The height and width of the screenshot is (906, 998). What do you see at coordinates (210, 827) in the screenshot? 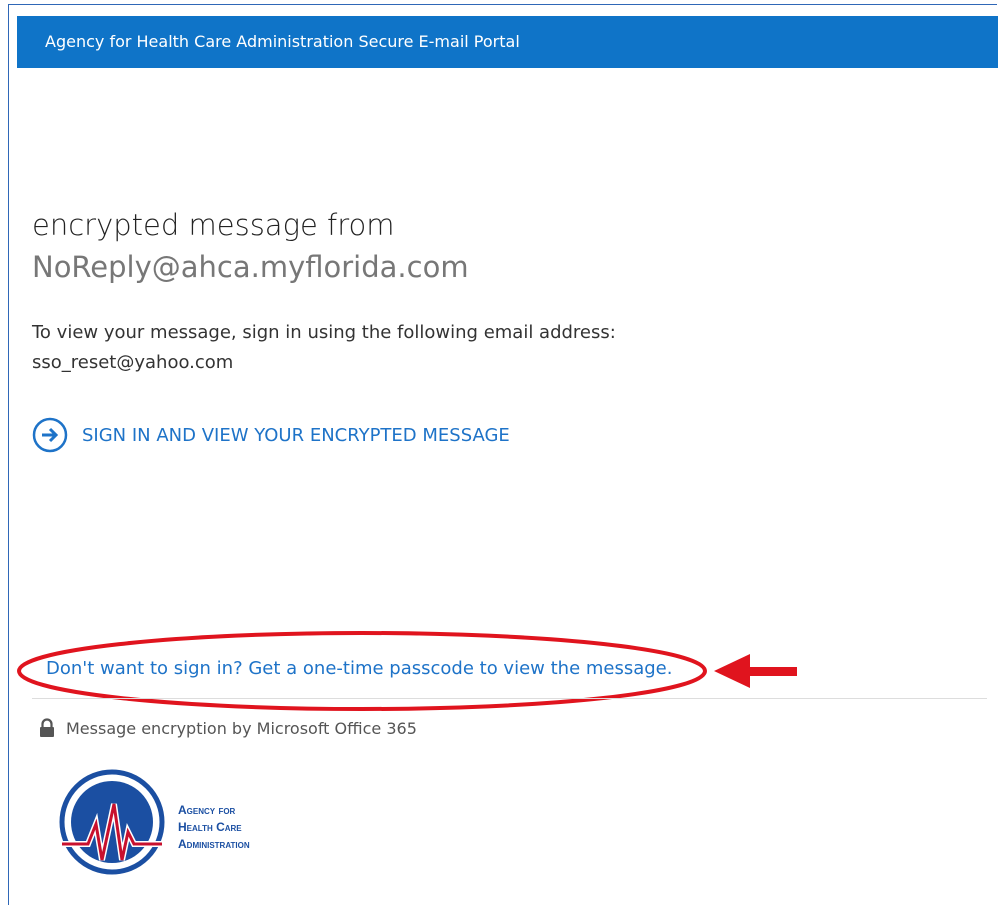
I see `logo-line-2: Health Care` at bounding box center [210, 827].